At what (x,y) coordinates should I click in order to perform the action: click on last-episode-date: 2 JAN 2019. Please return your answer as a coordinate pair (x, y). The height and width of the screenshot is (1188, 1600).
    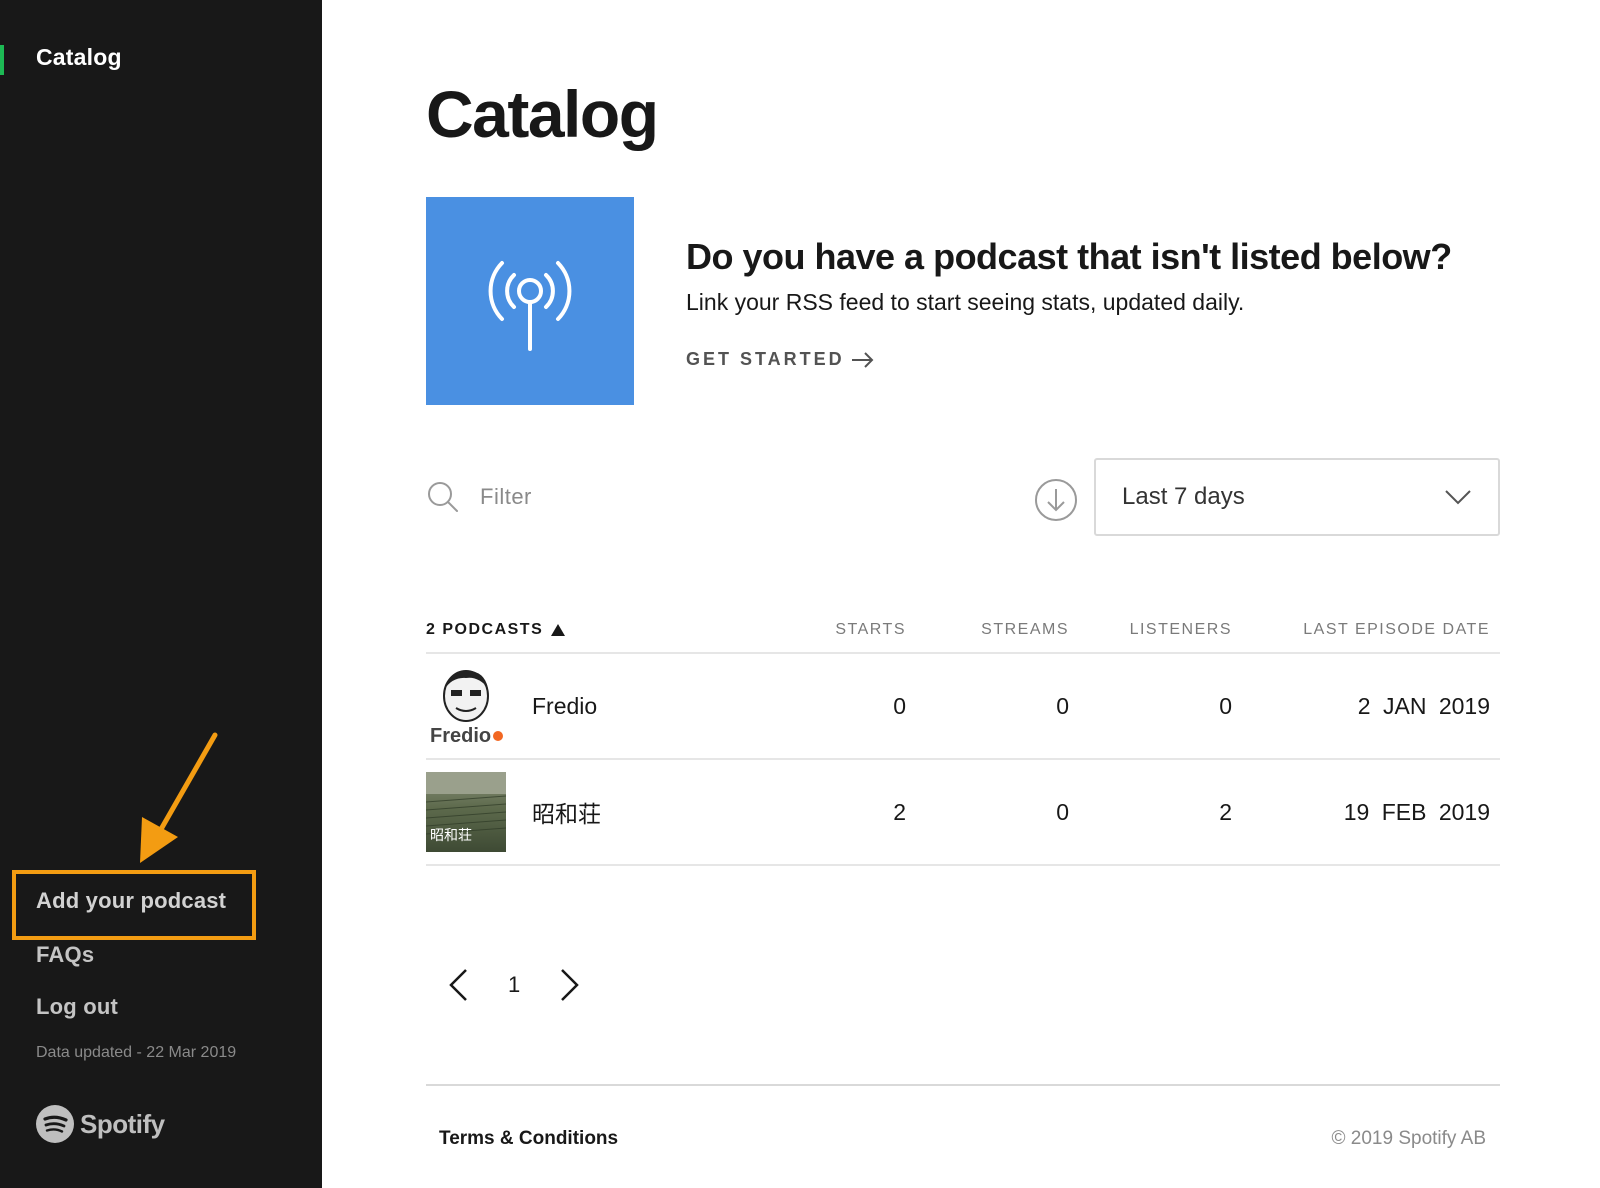
    Looking at the image, I should click on (1423, 705).